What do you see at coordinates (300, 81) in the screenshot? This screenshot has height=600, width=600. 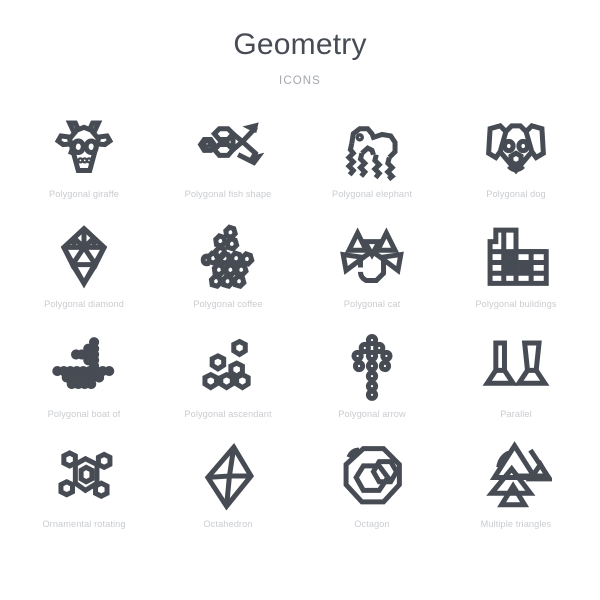 I see `page-subtitle: icons` at bounding box center [300, 81].